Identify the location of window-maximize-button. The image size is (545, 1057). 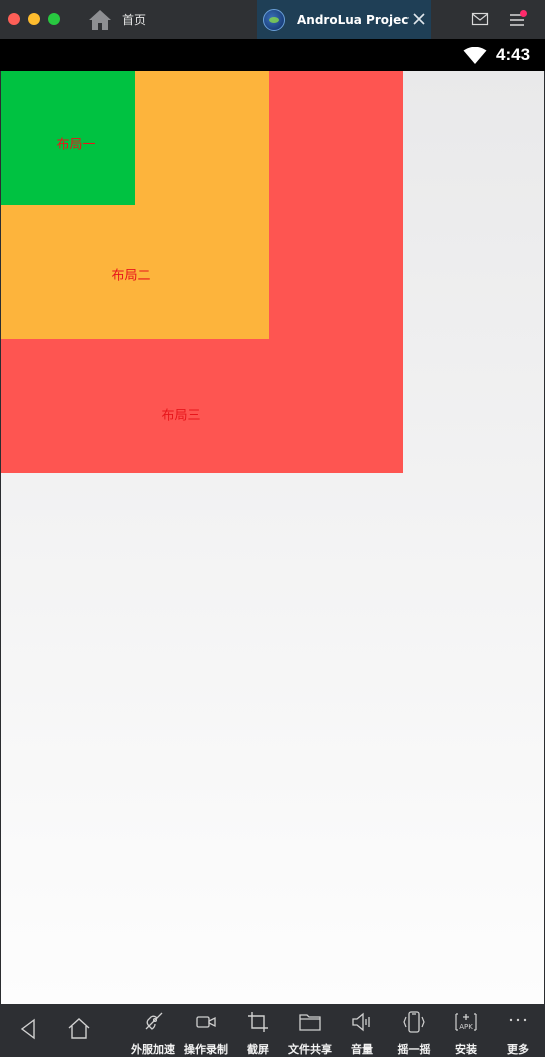
(54, 19).